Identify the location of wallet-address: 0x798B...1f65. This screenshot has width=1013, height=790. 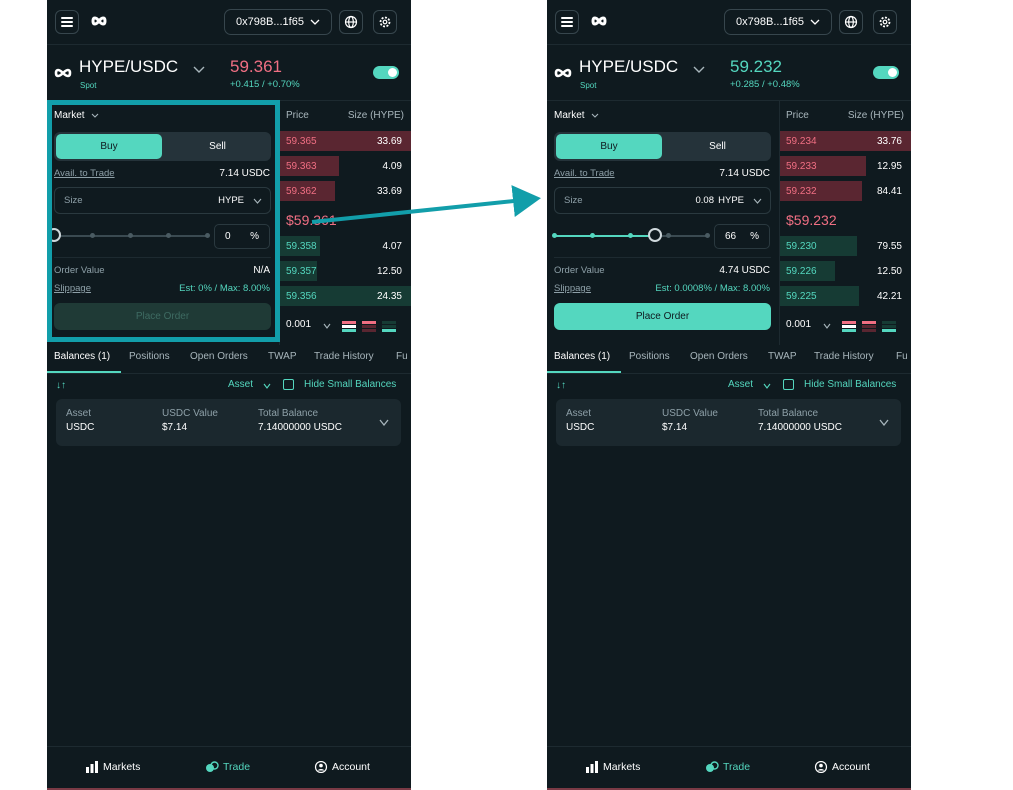
(270, 22).